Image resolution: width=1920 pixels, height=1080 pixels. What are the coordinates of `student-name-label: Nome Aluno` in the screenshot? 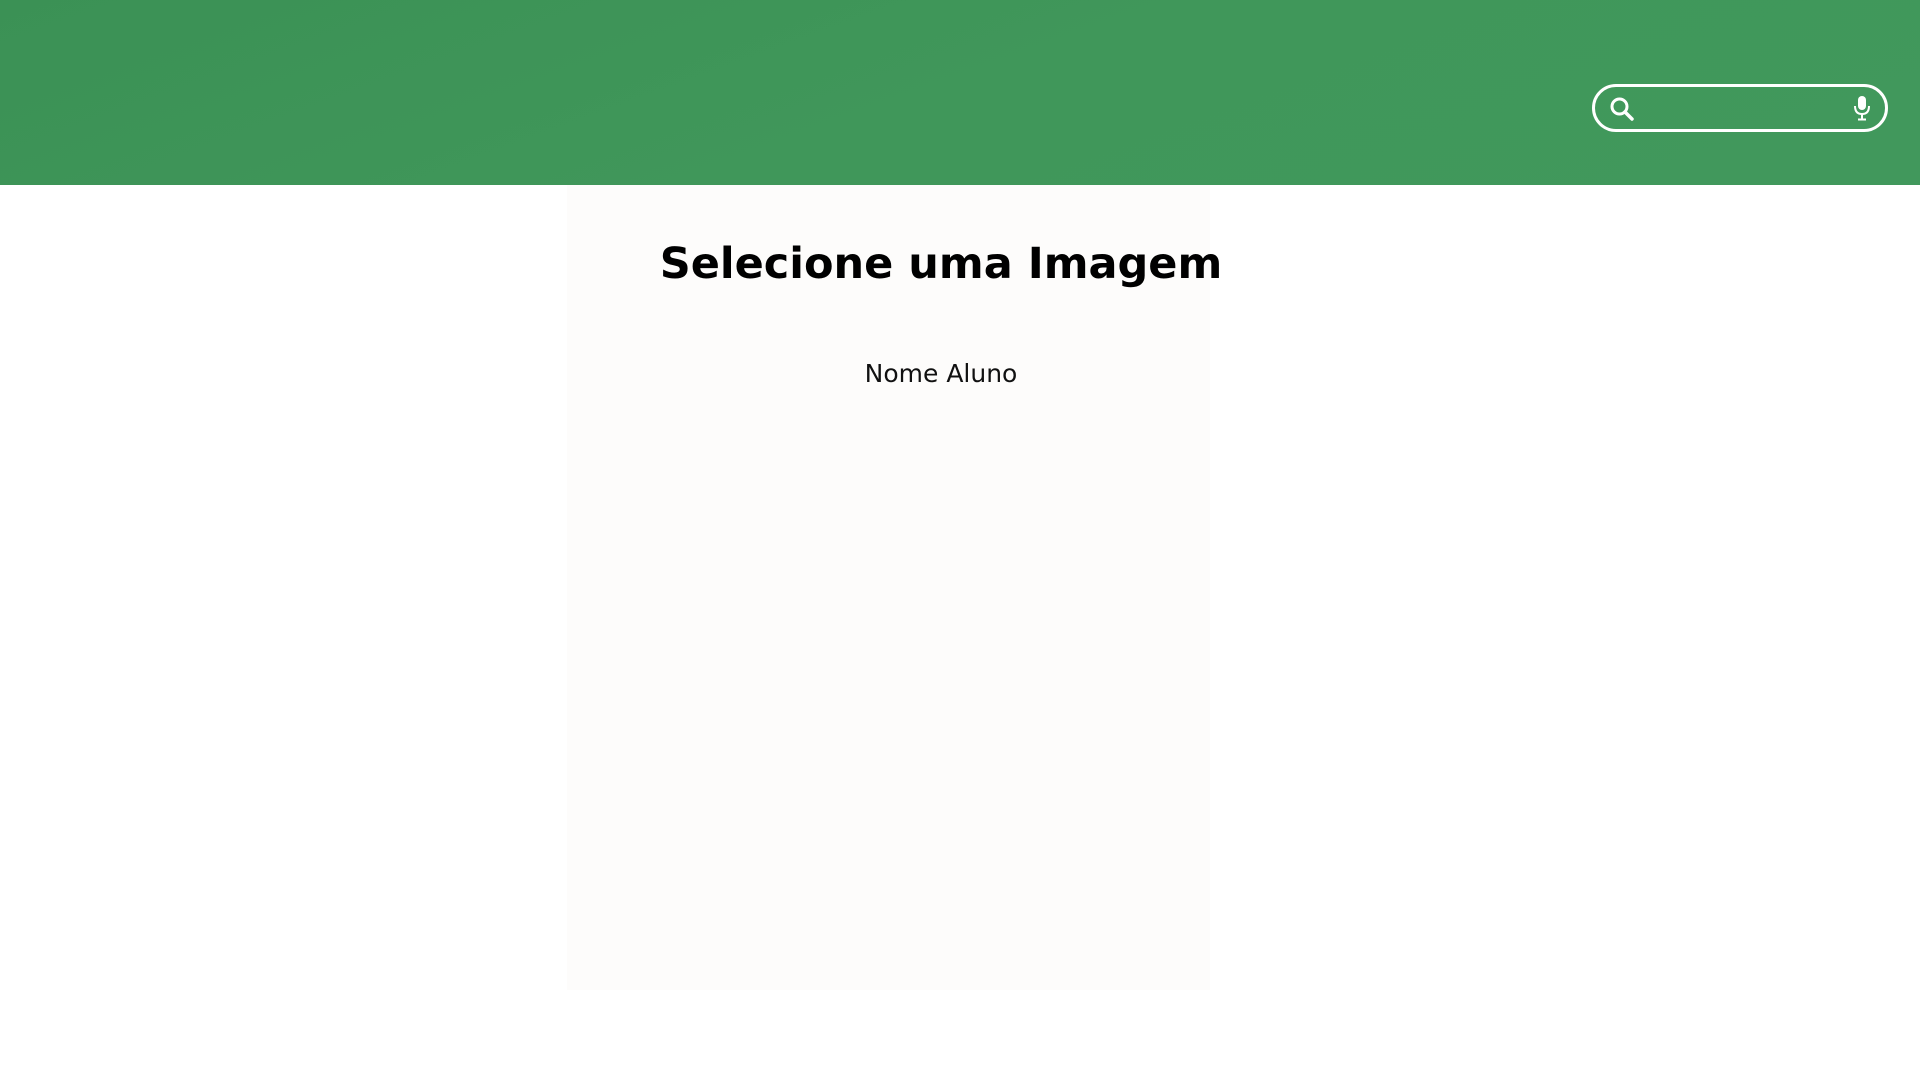 It's located at (941, 373).